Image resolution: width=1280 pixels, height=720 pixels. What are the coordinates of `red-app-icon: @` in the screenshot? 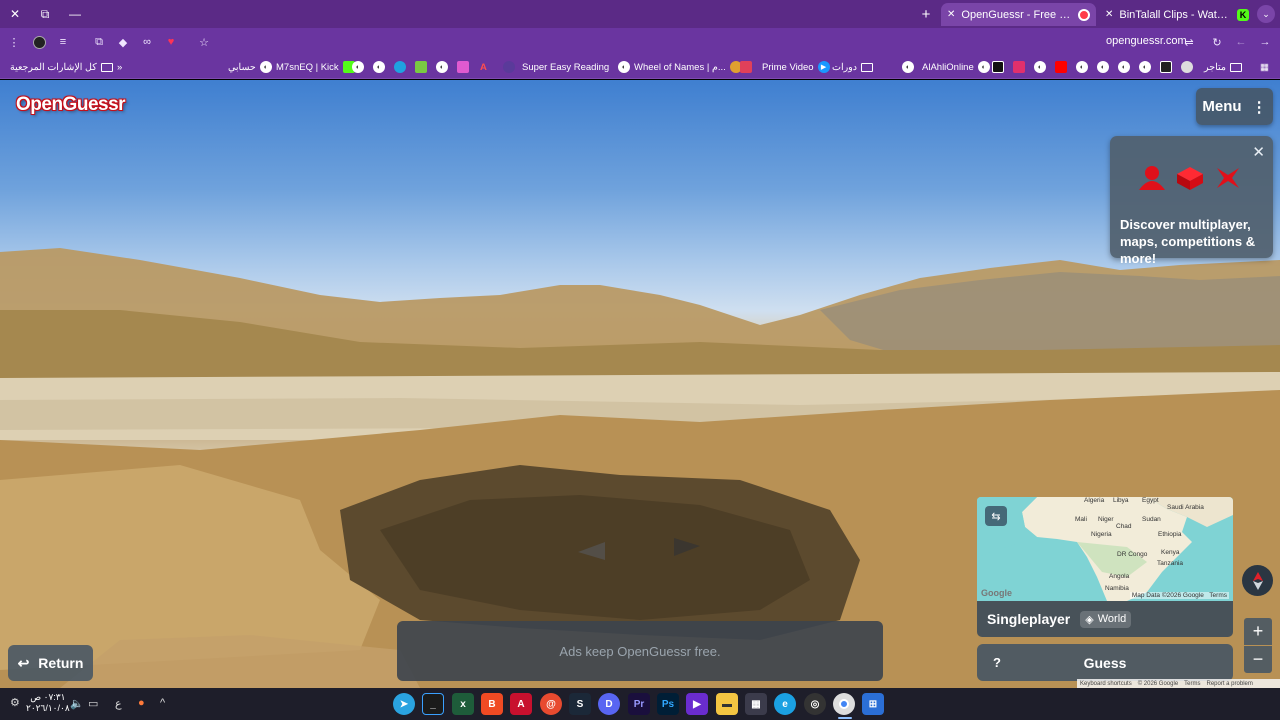 It's located at (551, 704).